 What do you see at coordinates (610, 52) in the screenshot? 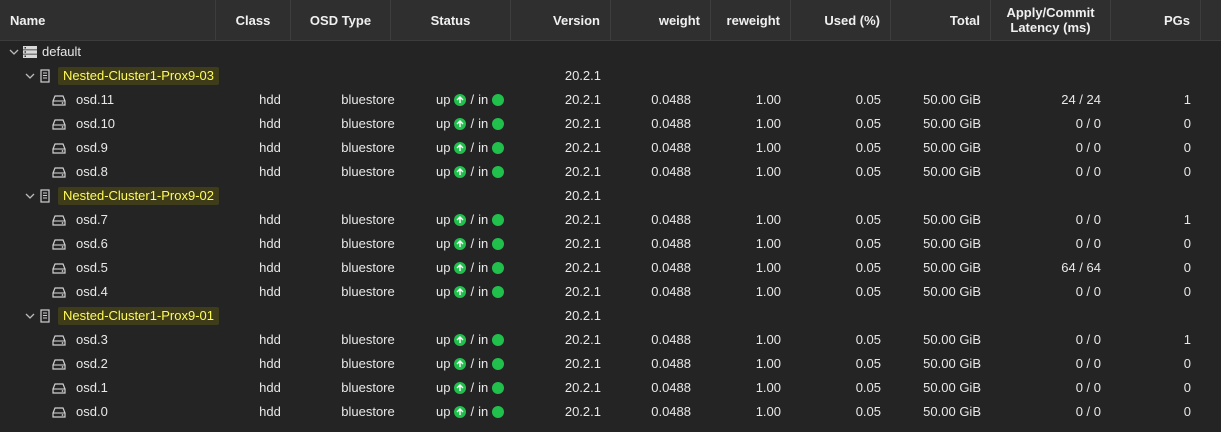
I see `tree-root-row: default` at bounding box center [610, 52].